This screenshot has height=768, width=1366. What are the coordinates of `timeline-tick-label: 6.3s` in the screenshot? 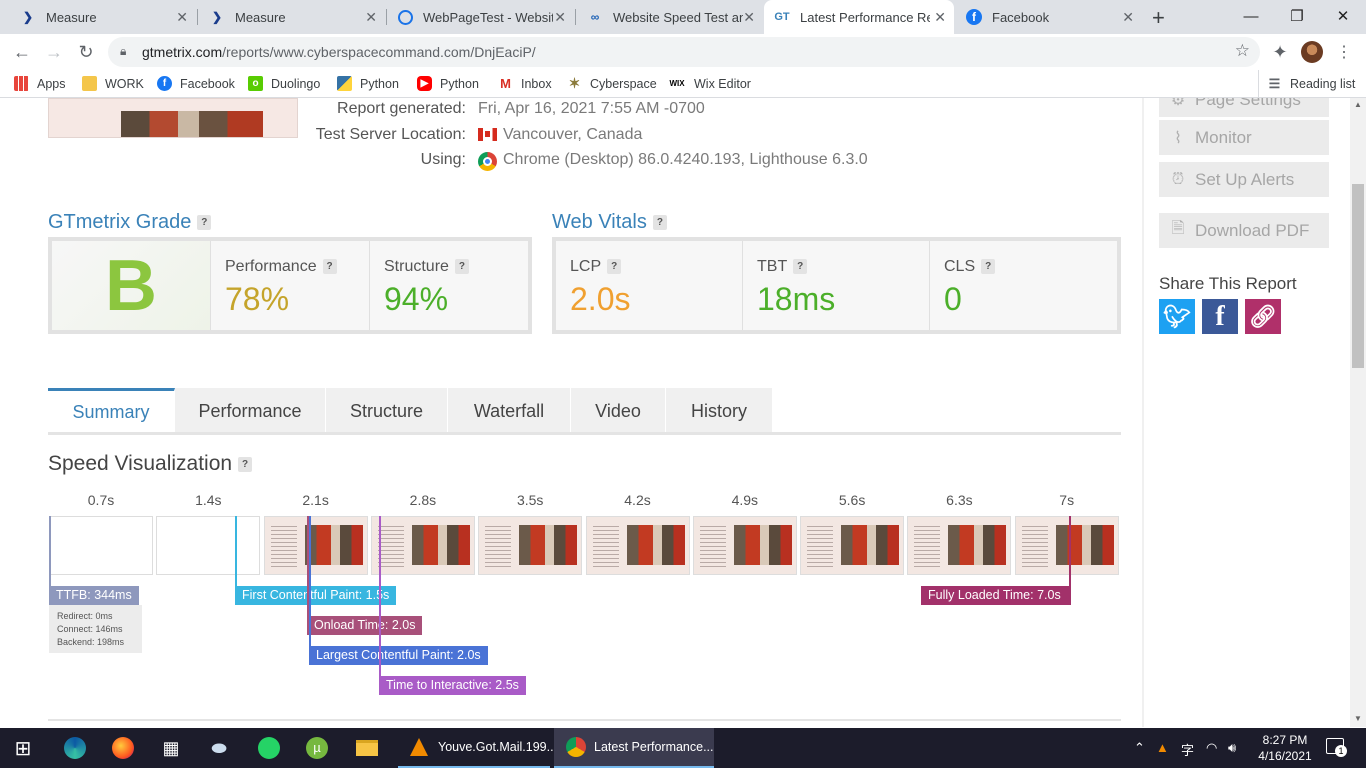 It's located at (959, 500).